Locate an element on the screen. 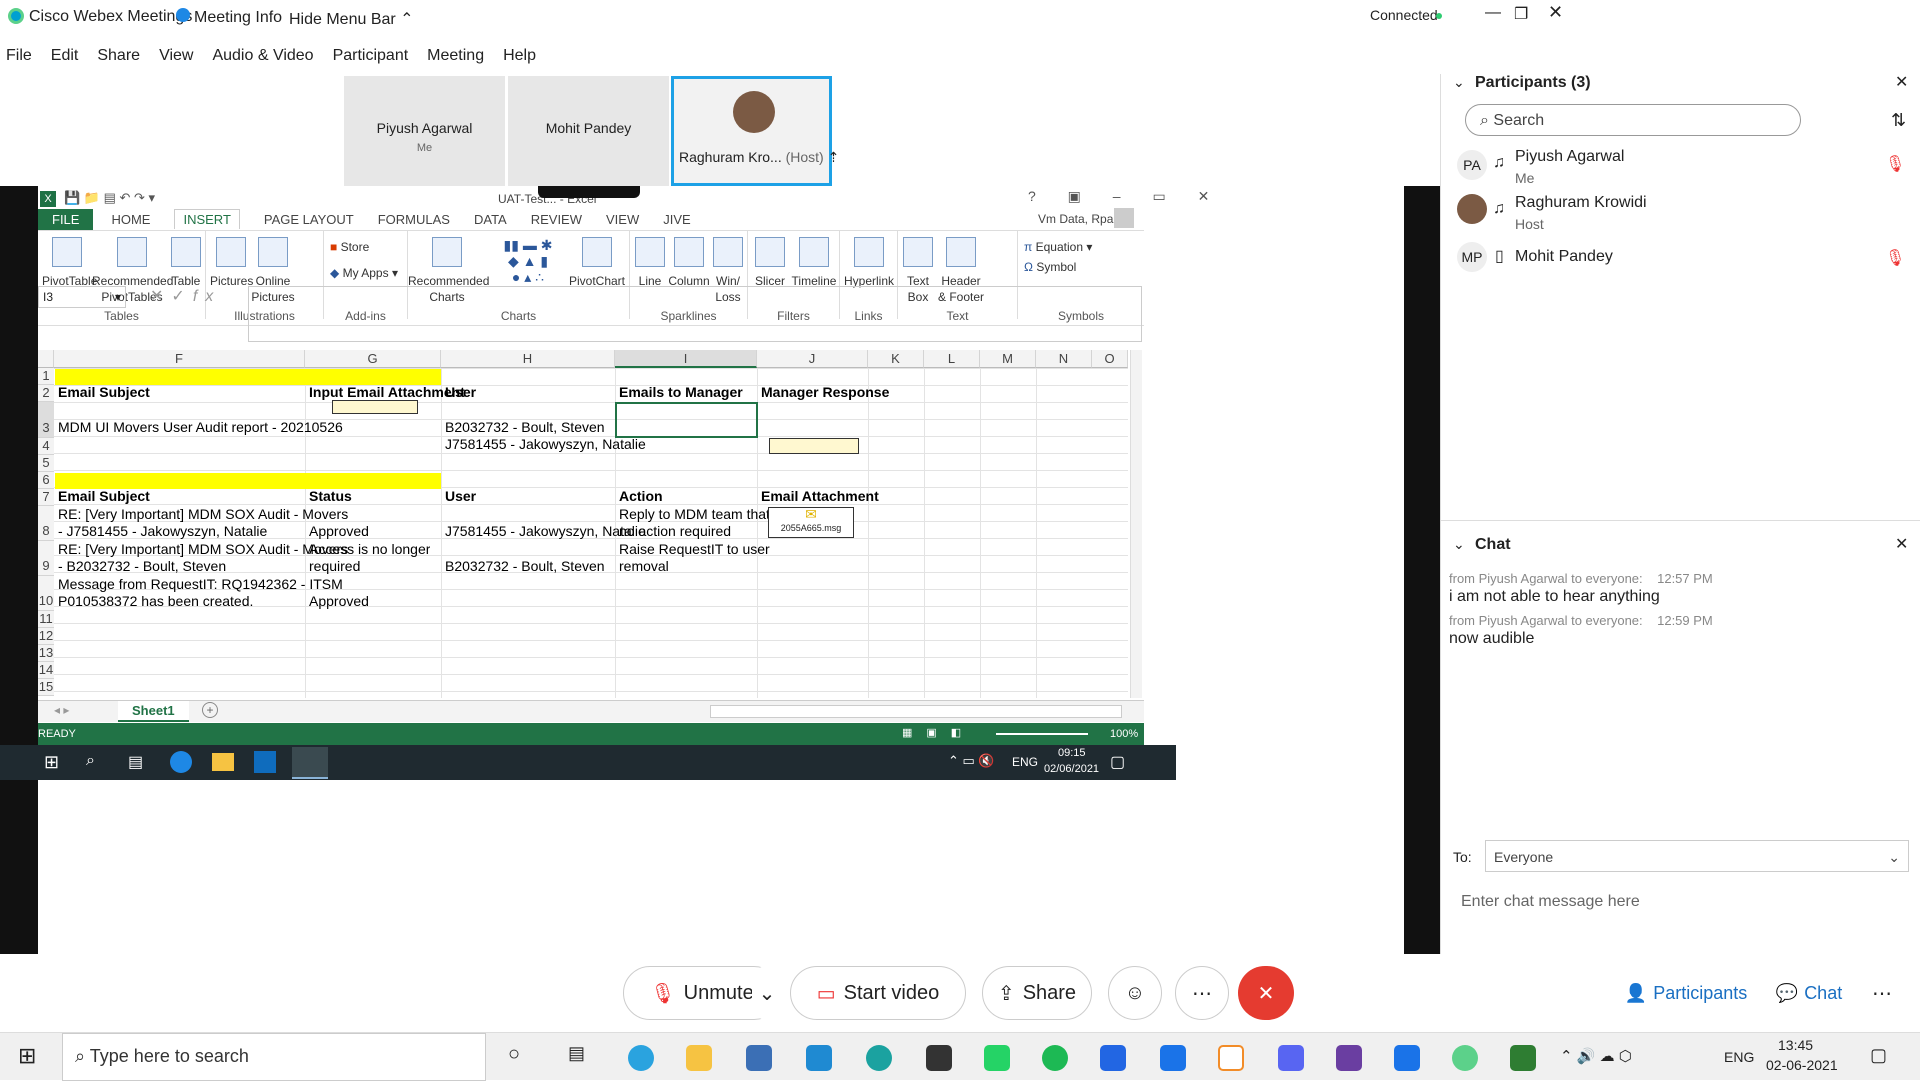 The image size is (1920, 1081). taskbar-search-input: ⌕ Type here to search is located at coordinates (274, 1057).